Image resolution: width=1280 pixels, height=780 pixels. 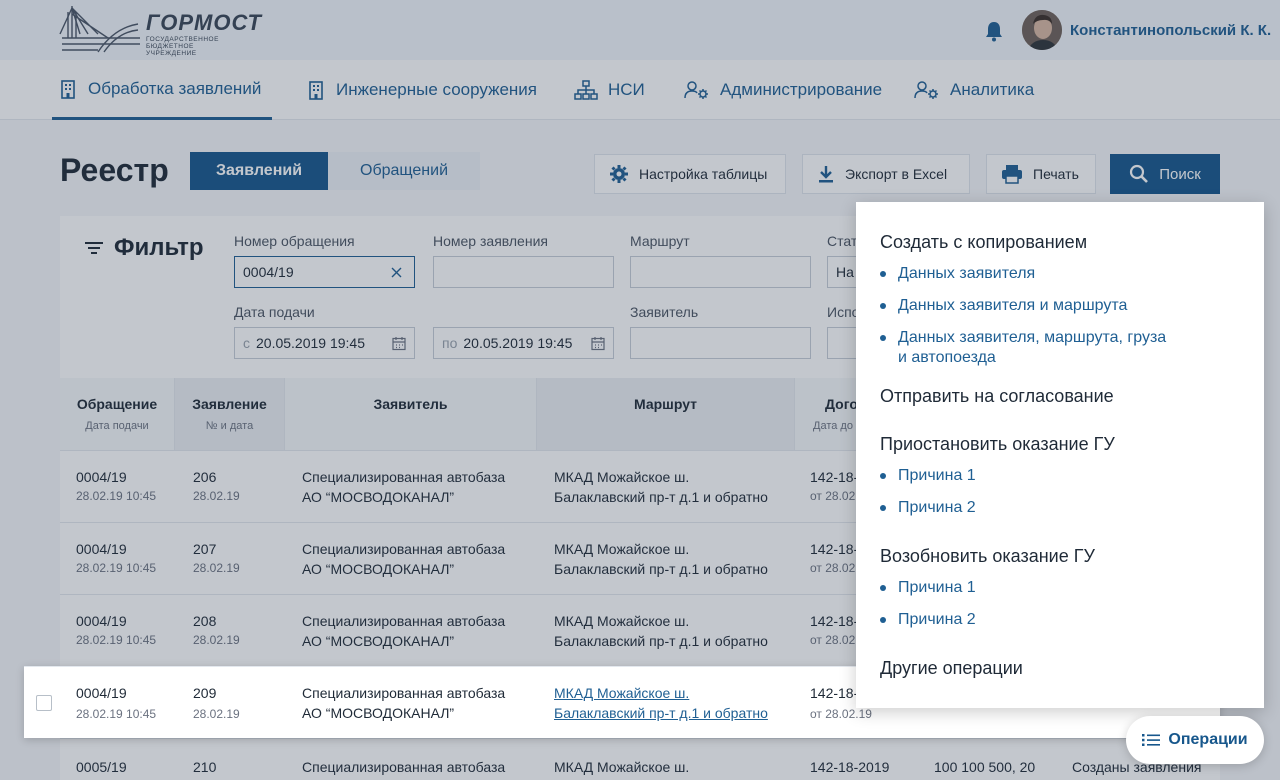 I want to click on nav-item-applications: Обработка заявлений, so click(x=162, y=90).